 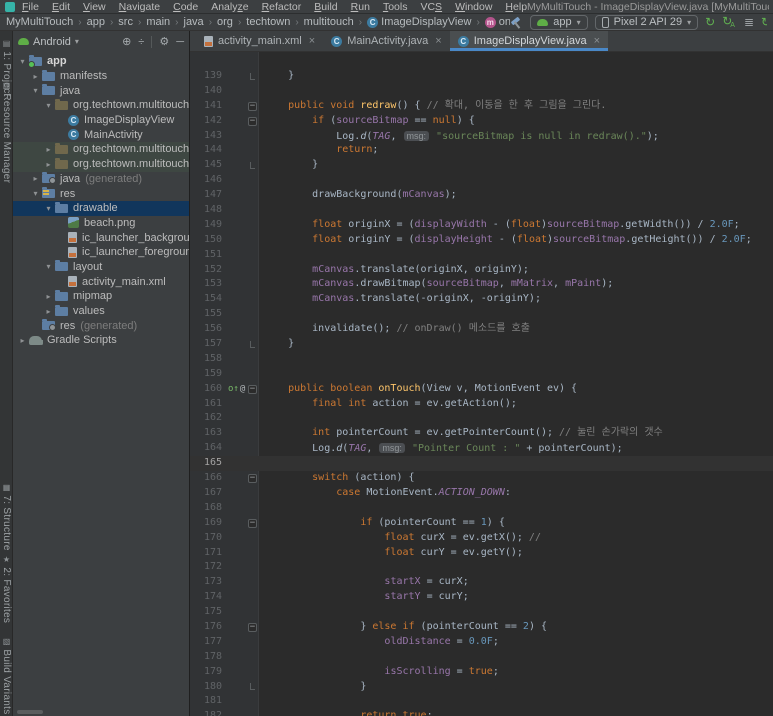 I want to click on tree-item-java: ▾ java, so click(x=101, y=90).